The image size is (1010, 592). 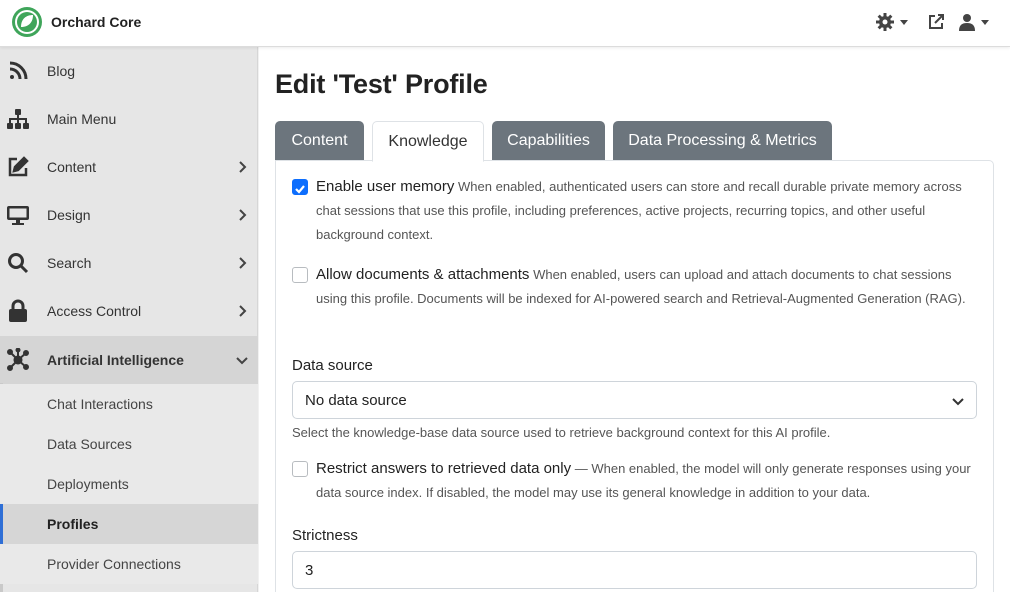 I want to click on sidebar-subitem-deployments: Deployments, so click(x=129, y=484).